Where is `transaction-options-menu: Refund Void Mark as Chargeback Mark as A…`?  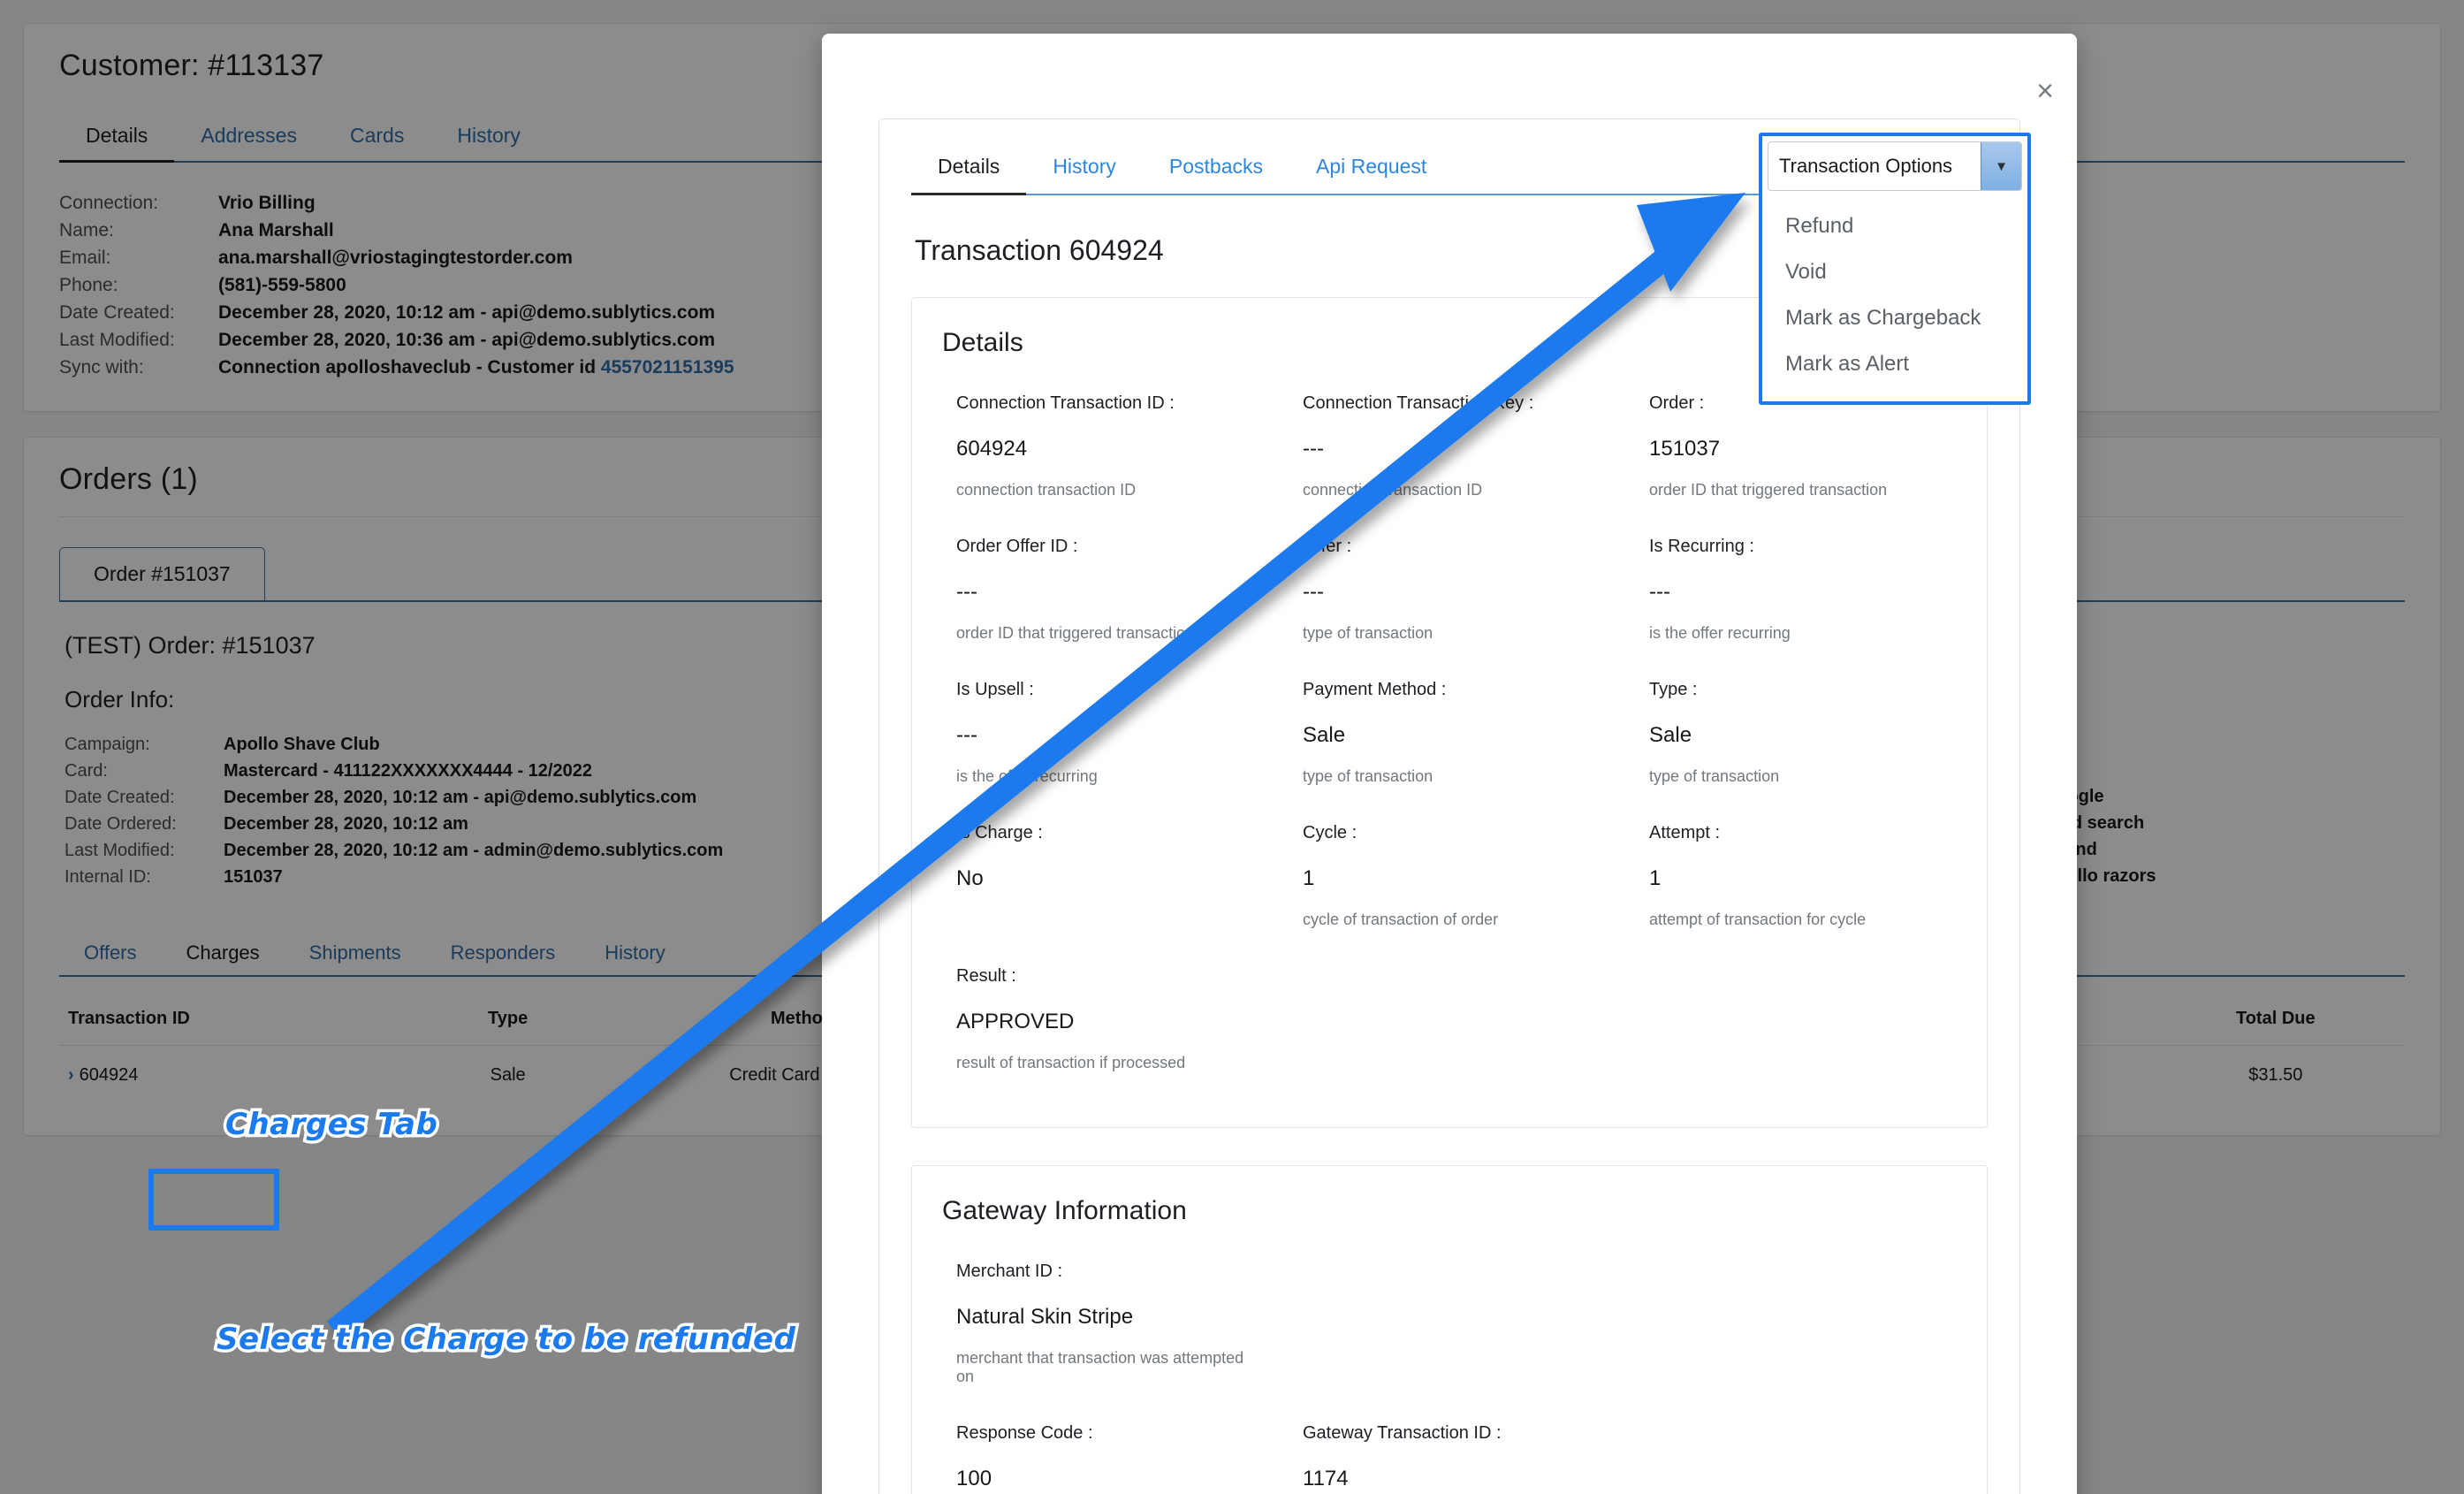
transaction-options-menu: Refund Void Mark as Chargeback Mark as A… is located at coordinates (1895, 298).